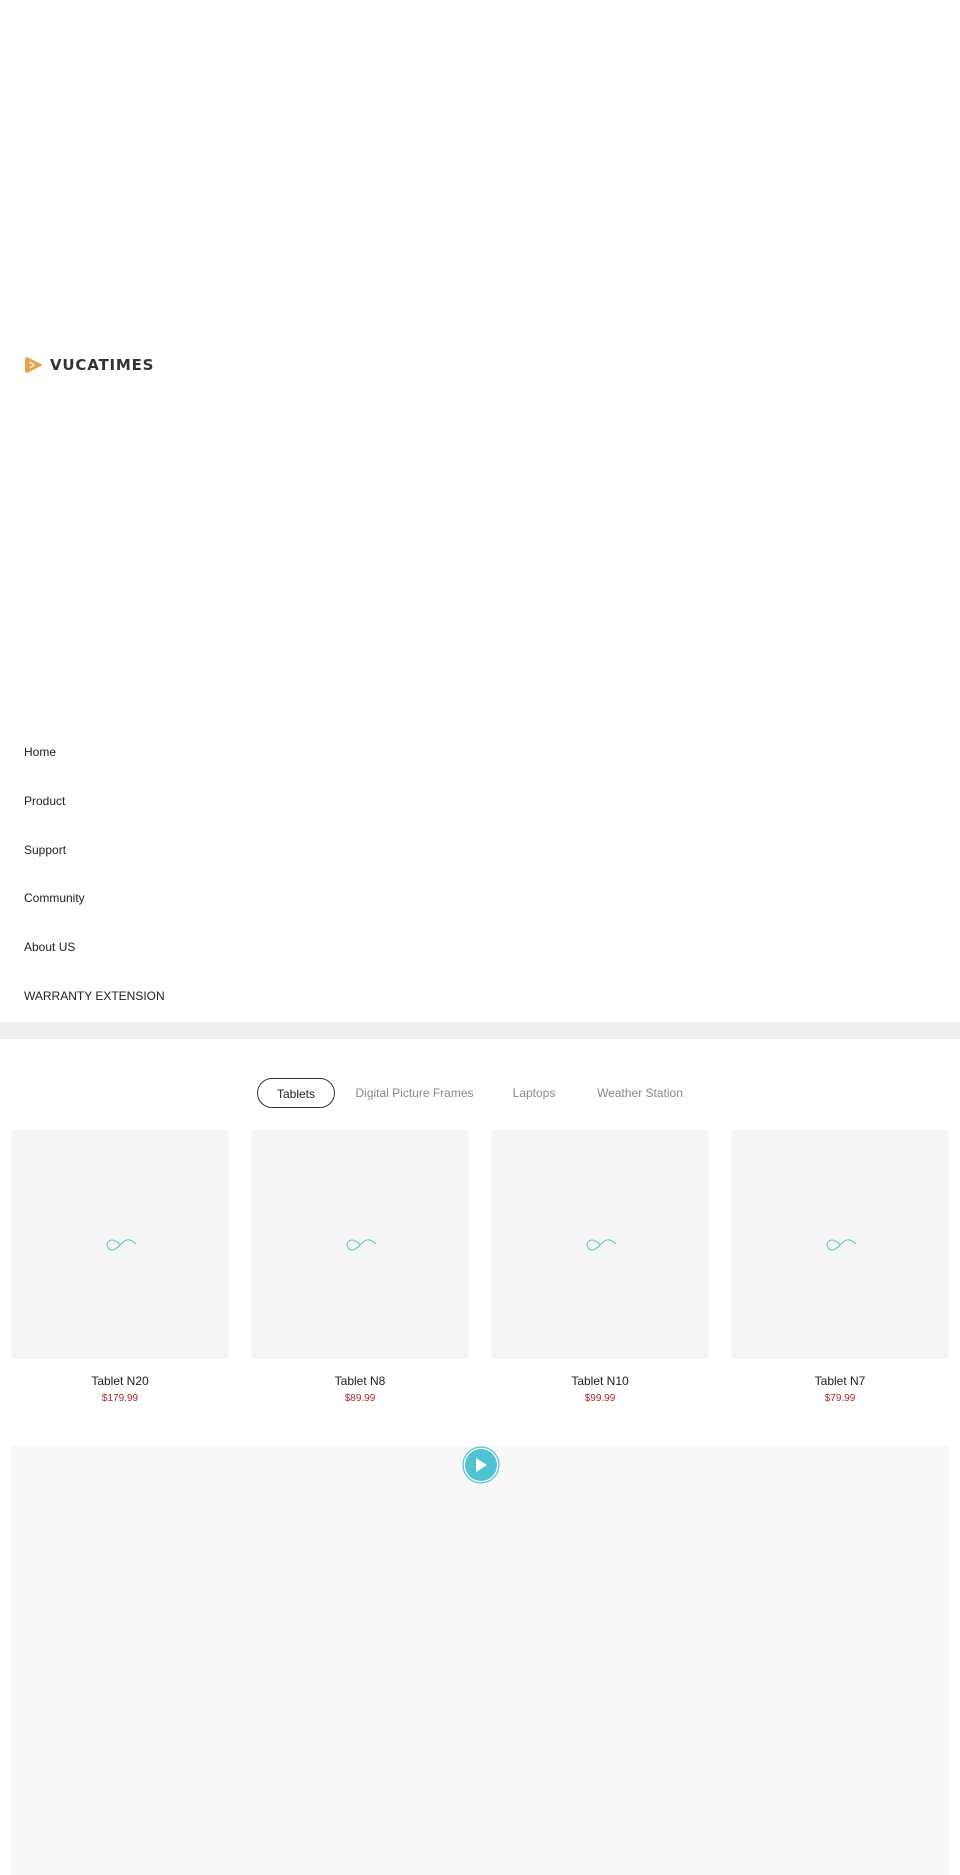  What do you see at coordinates (360, 1381) in the screenshot?
I see `product-title: Tablet N8` at bounding box center [360, 1381].